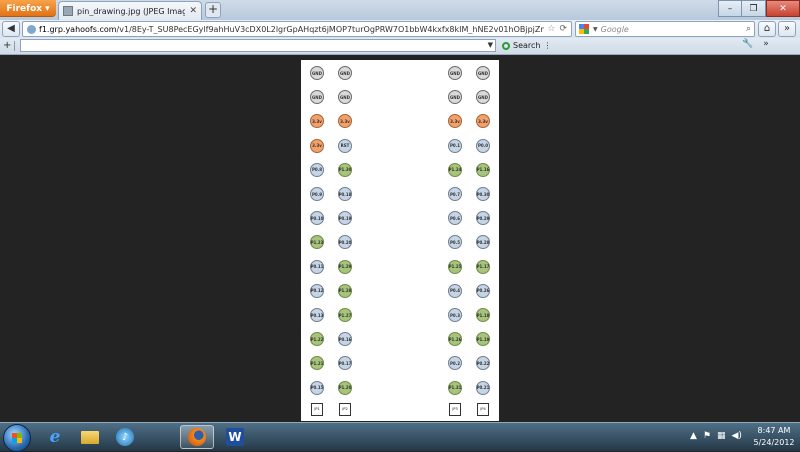 The width and height of the screenshot is (800, 452). What do you see at coordinates (317, 169) in the screenshot?
I see `pin-p0-8: P0.8` at bounding box center [317, 169].